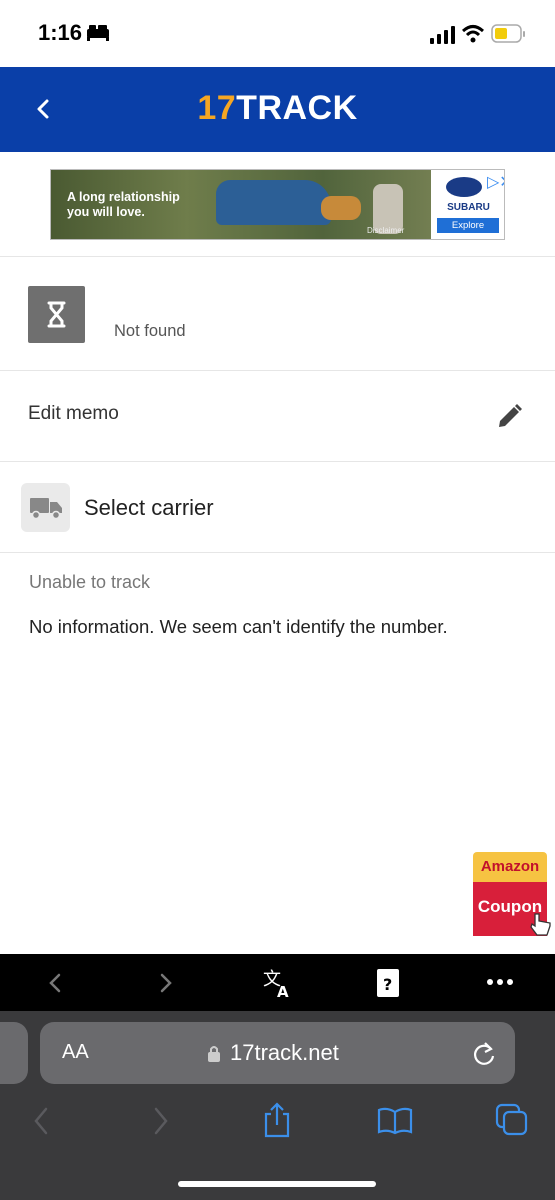 The image size is (555, 1200). I want to click on bed-icon, so click(98, 33).